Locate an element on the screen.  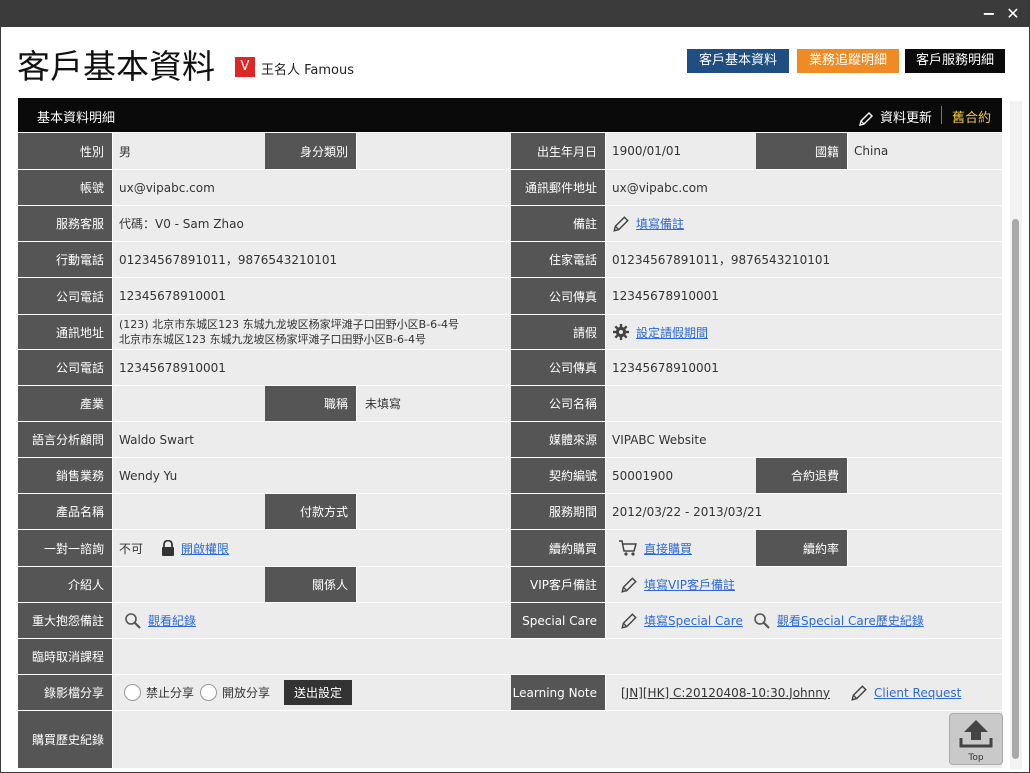
special-care-history-link: 觀看Special Care歷史紀錄 is located at coordinates (850, 620).